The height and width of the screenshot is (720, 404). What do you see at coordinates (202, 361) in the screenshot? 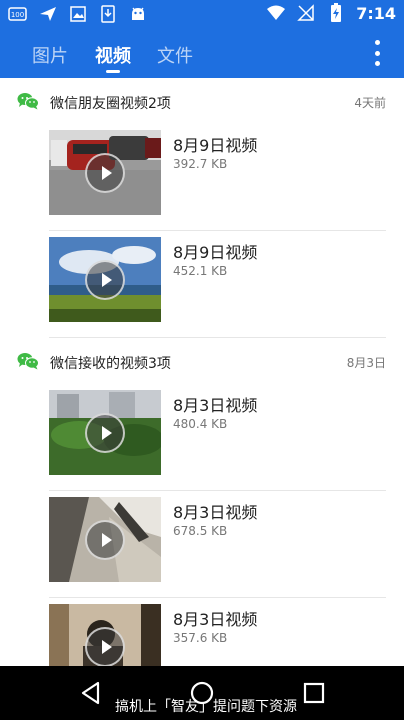
I see `group-header-wechat-received: 微信接收的视频3项 8月3日` at bounding box center [202, 361].